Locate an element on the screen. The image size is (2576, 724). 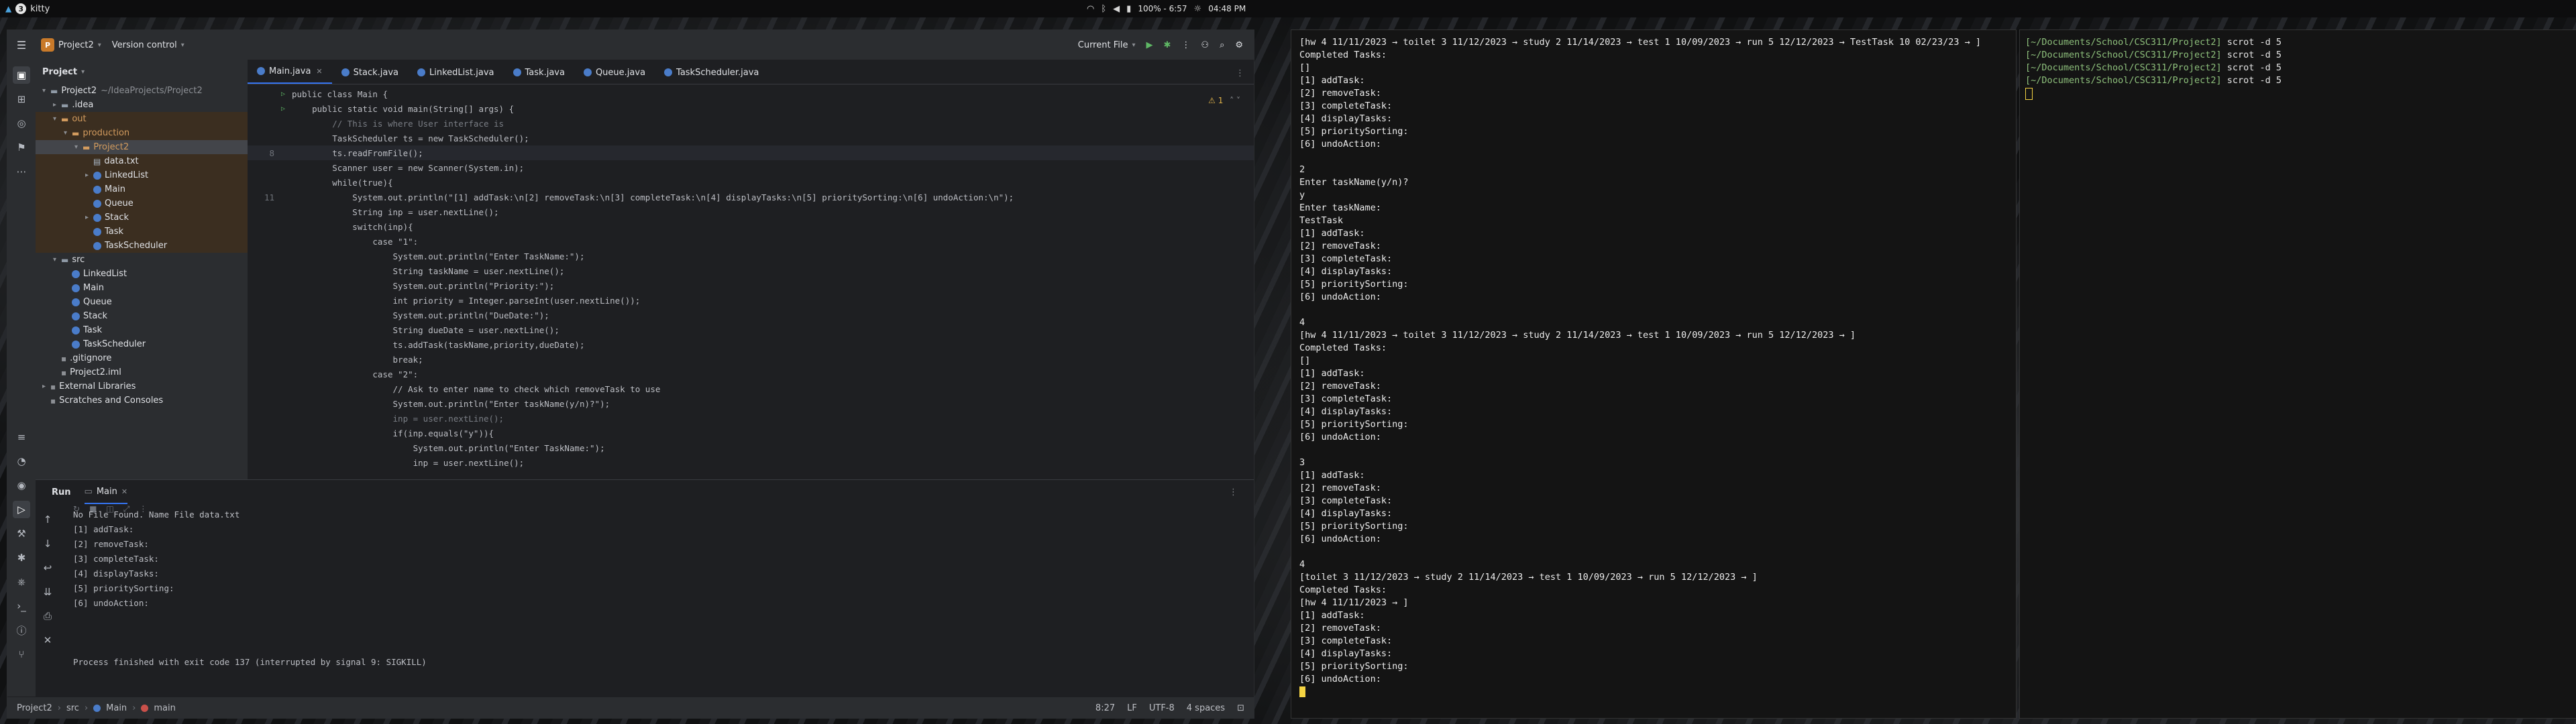
volume-icon: ◀ is located at coordinates (1116, 9).